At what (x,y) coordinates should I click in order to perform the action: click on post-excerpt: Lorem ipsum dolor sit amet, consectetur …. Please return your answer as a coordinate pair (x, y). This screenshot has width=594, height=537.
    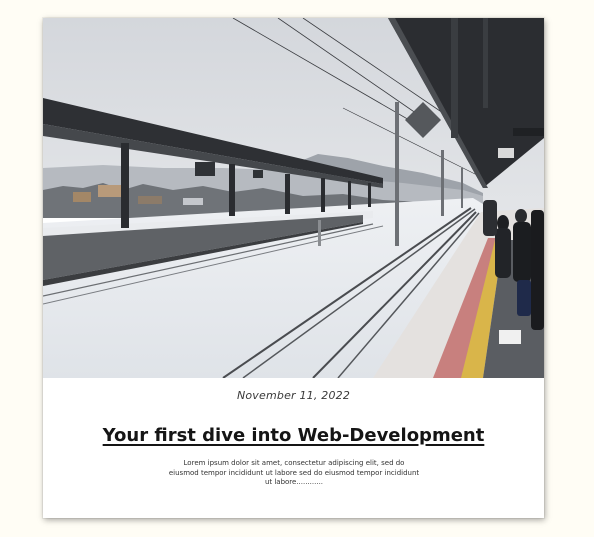
    Looking at the image, I should click on (294, 472).